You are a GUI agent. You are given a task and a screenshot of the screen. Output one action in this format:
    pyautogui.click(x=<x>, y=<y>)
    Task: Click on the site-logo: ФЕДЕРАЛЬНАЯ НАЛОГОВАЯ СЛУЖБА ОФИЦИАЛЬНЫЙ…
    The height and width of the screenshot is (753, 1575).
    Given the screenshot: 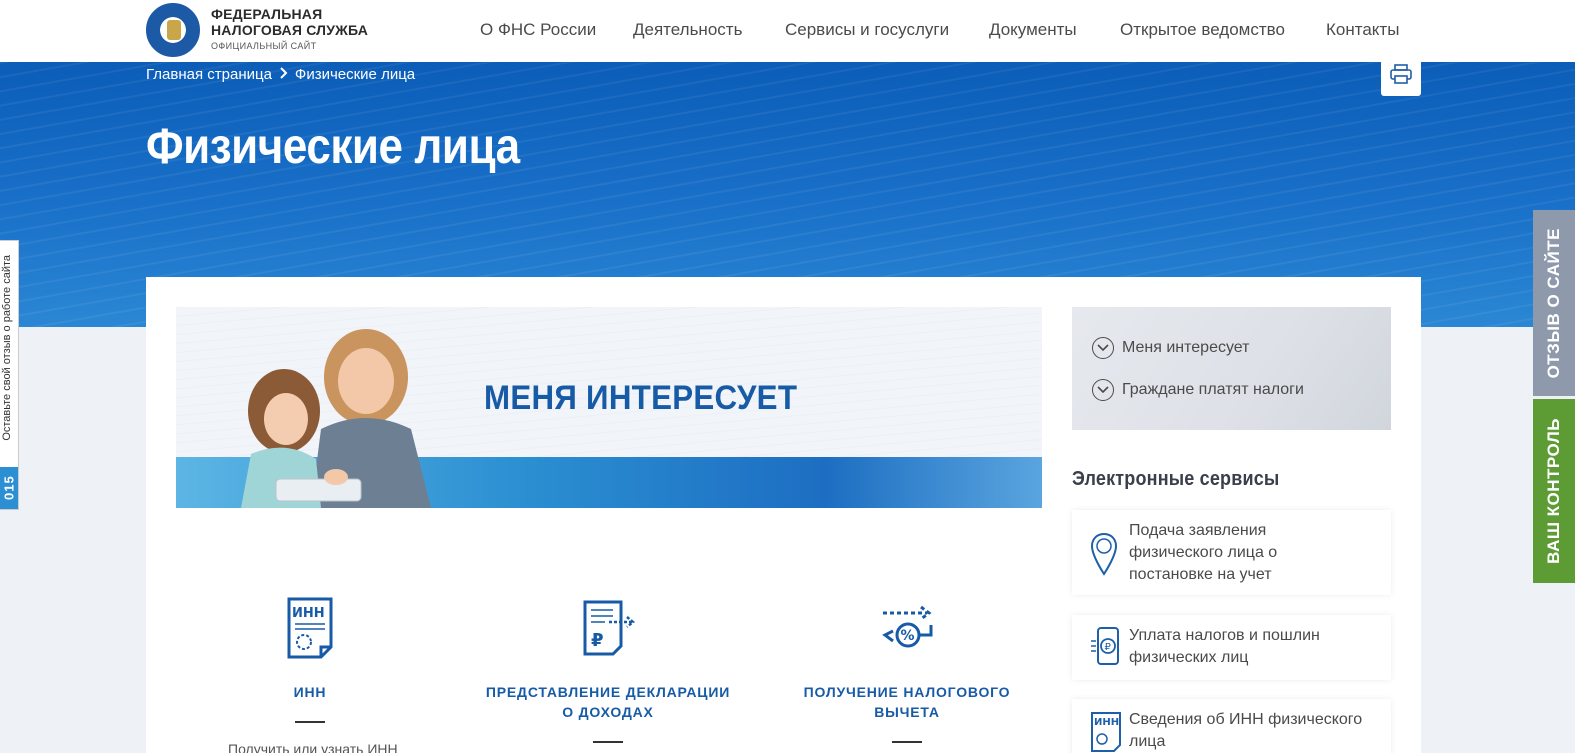 What is the action you would take?
    pyautogui.click(x=257, y=30)
    